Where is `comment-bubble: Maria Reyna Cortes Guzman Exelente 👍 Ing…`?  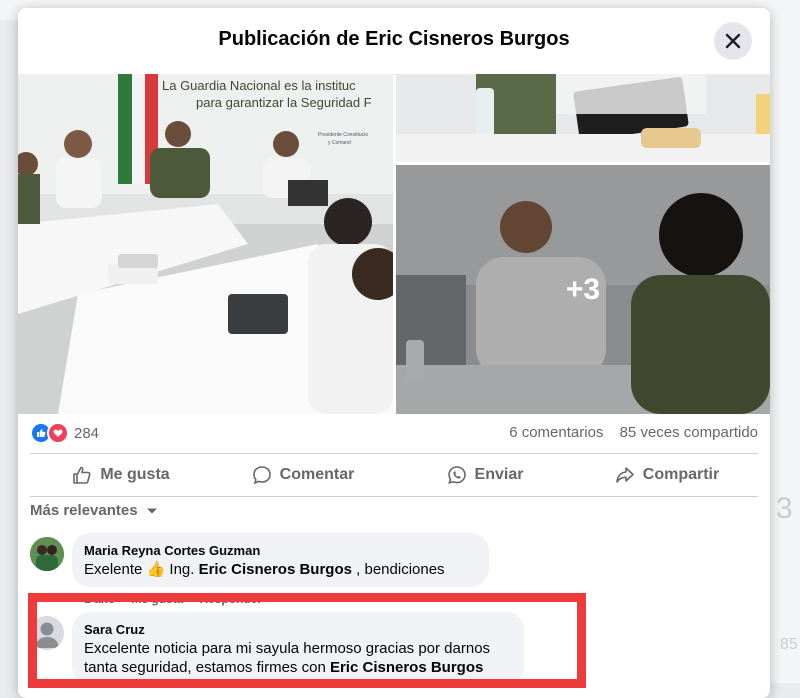
comment-bubble: Maria Reyna Cortes Guzman Exelente 👍 Ing… is located at coordinates (280, 560).